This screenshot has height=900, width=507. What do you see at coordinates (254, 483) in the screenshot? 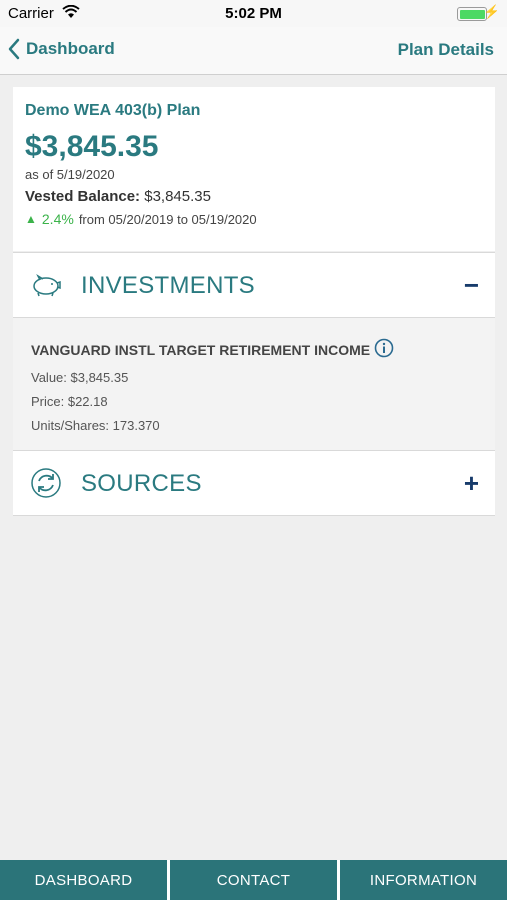
I see `sources-section-header: SOURCES +` at bounding box center [254, 483].